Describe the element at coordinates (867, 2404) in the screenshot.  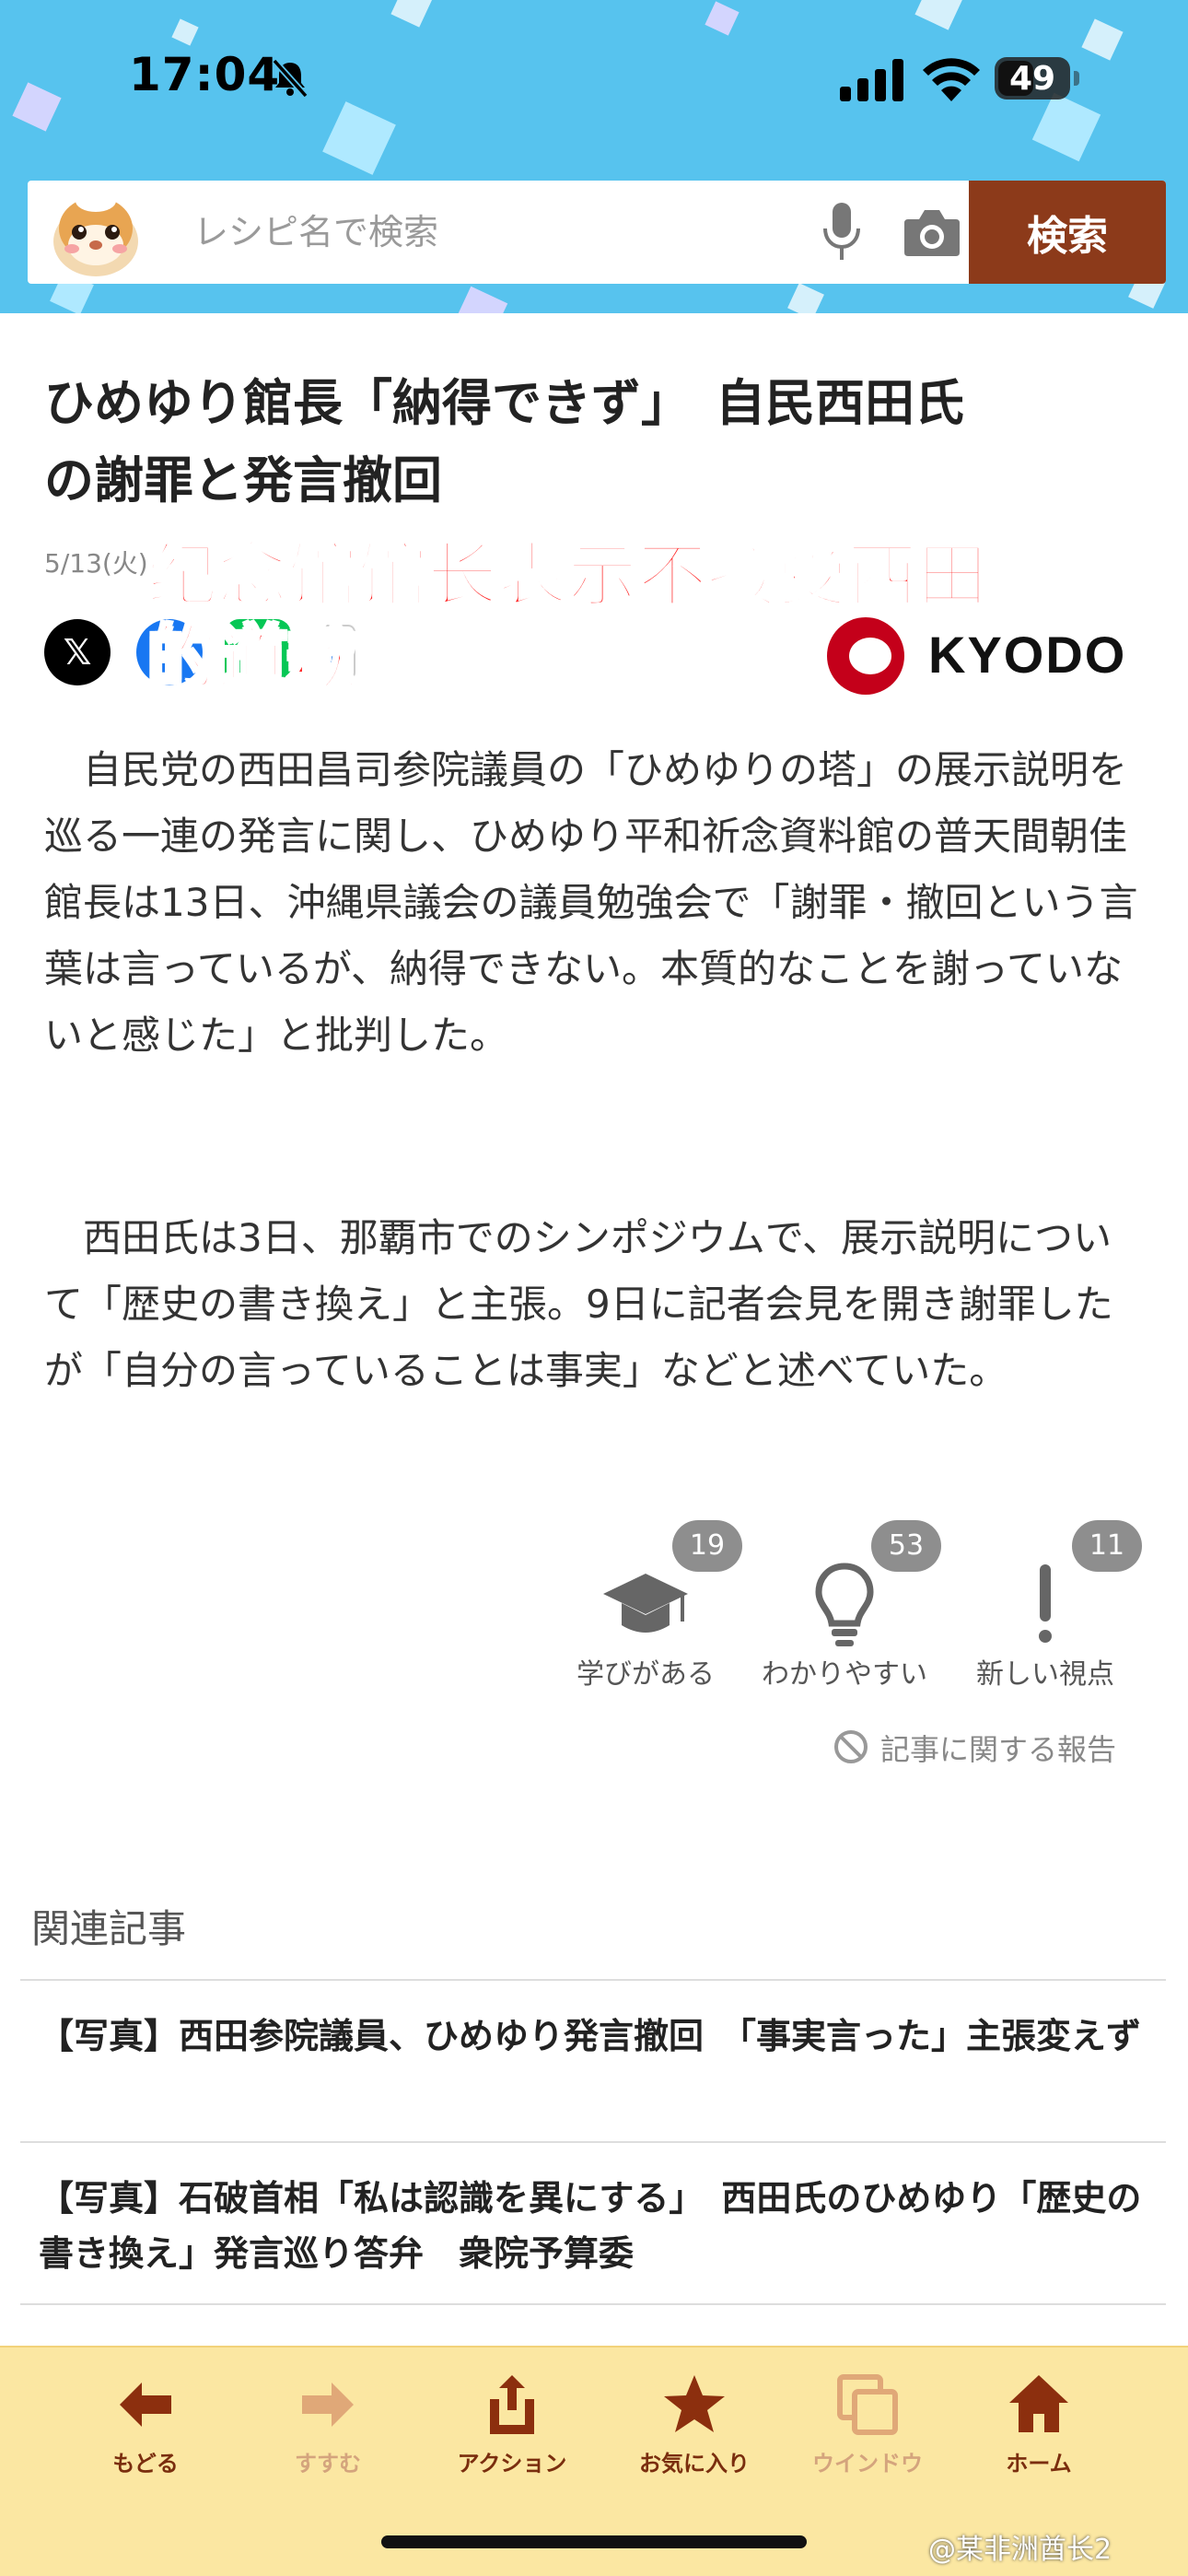
I see `windows-icon` at that location.